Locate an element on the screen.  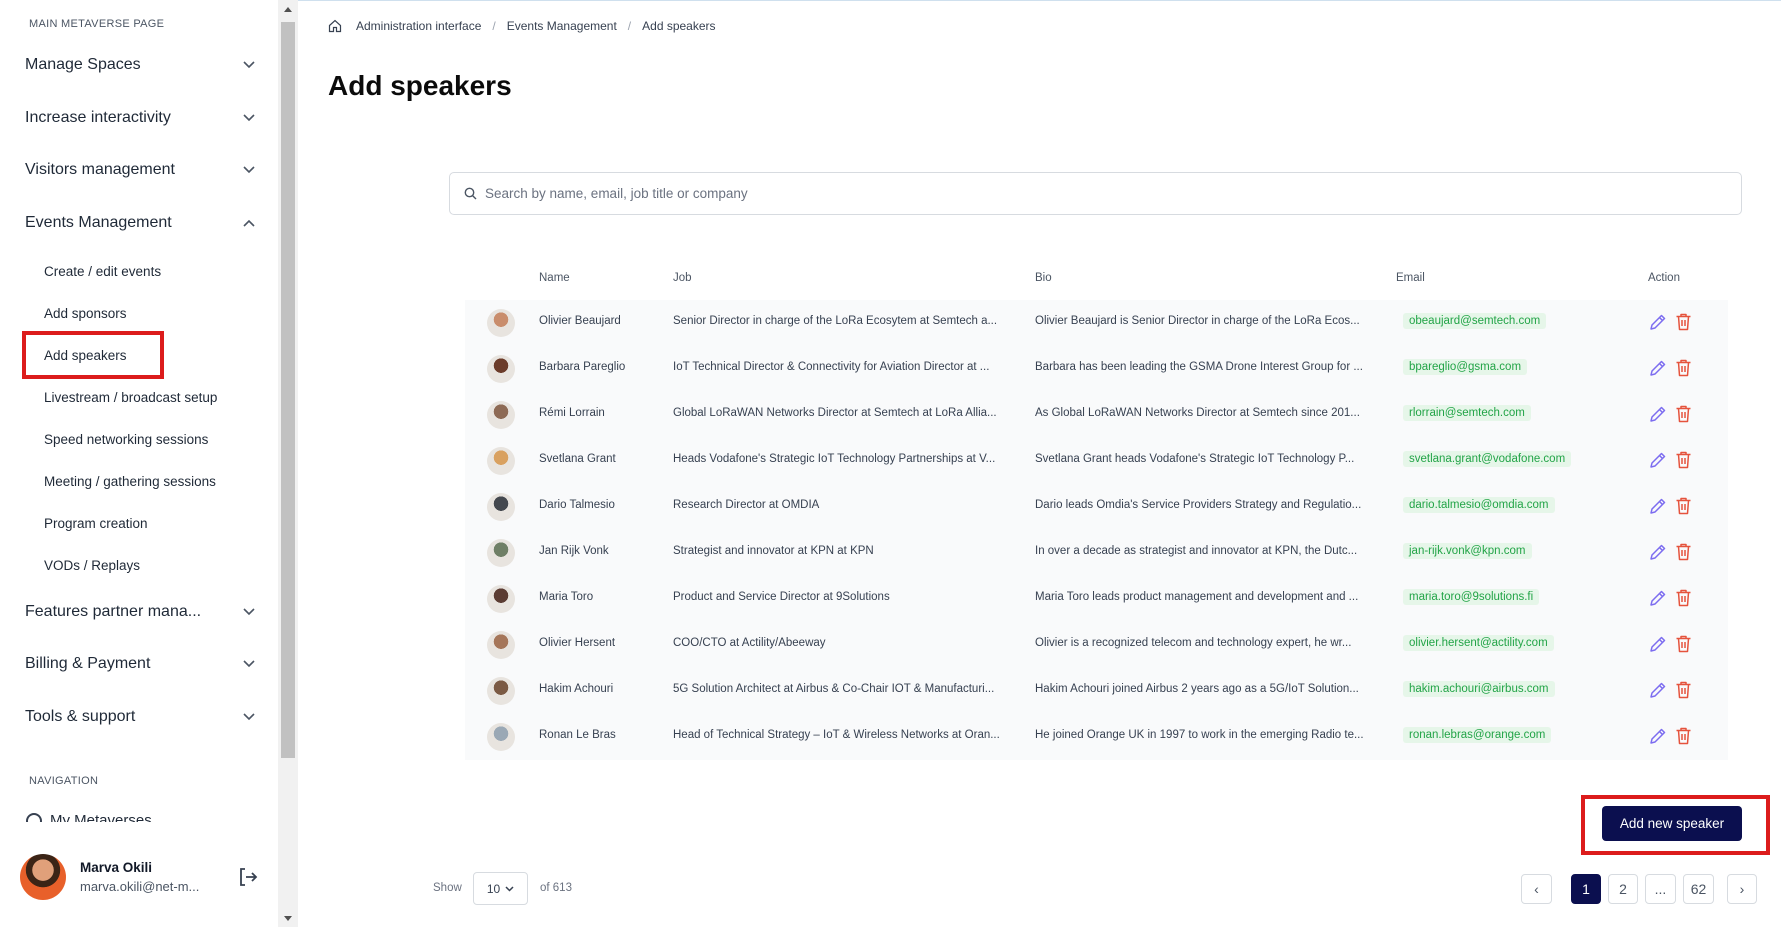
speaker-name: Olivier Beaujard is located at coordinates (580, 321).